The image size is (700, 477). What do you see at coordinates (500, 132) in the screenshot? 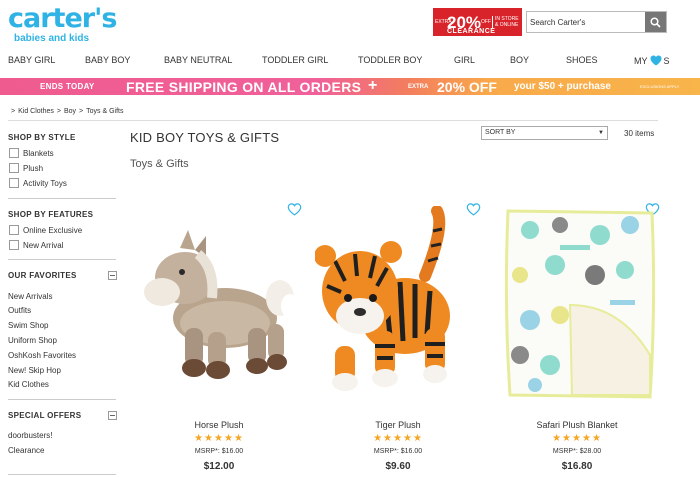
I see `sort-label: SORT BY` at bounding box center [500, 132].